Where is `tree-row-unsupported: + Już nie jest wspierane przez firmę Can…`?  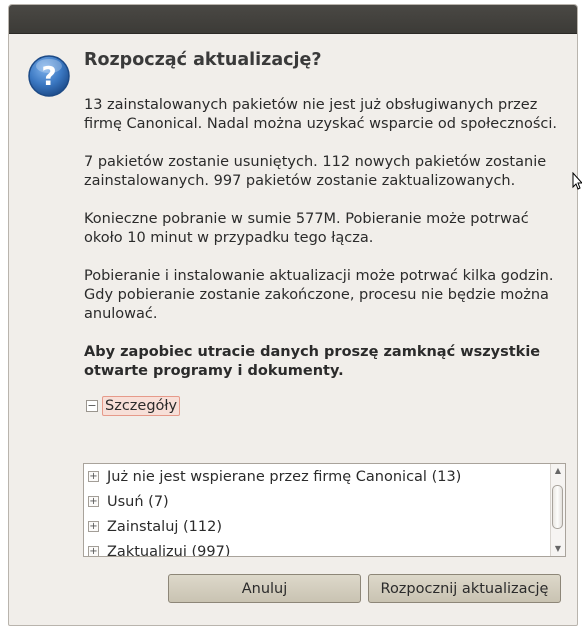 tree-row-unsupported: + Już nie jest wspierane przez firmę Can… is located at coordinates (324, 476).